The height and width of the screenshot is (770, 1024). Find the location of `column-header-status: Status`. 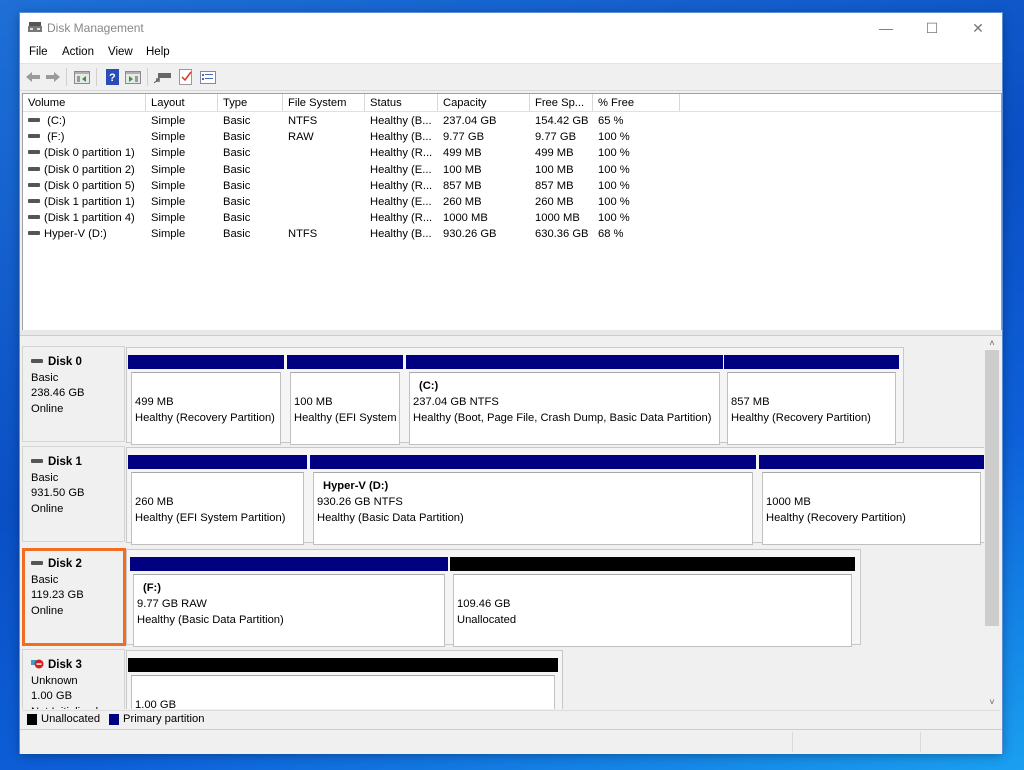

column-header-status: Status is located at coordinates (401, 102).